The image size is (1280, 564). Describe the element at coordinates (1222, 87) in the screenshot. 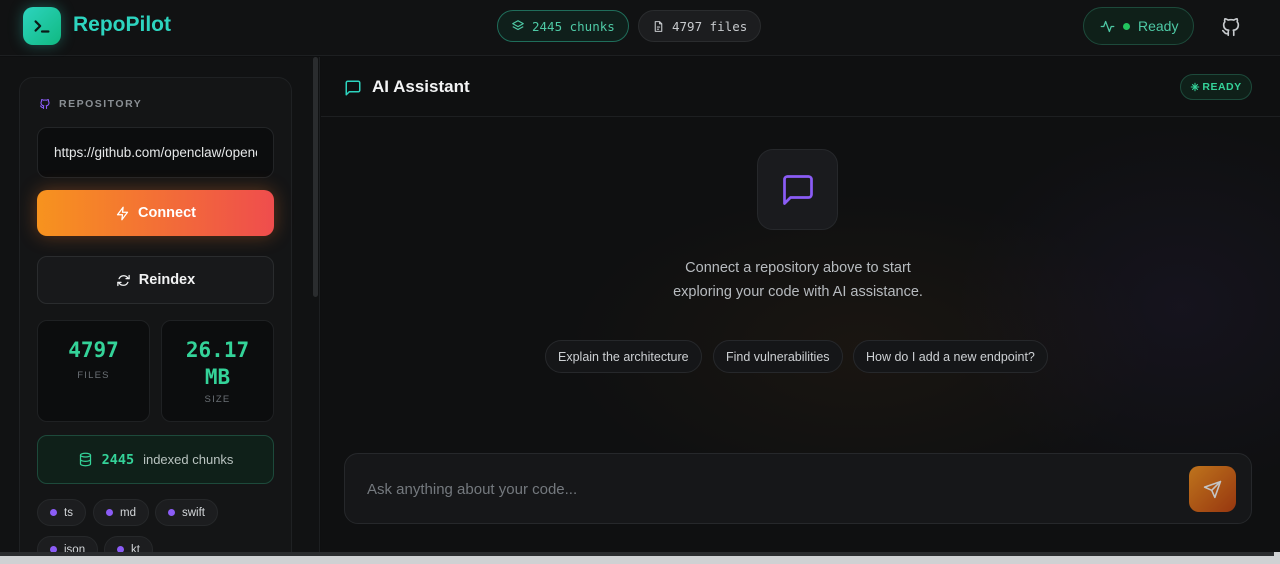

I see `ready-badge-label: READY` at that location.